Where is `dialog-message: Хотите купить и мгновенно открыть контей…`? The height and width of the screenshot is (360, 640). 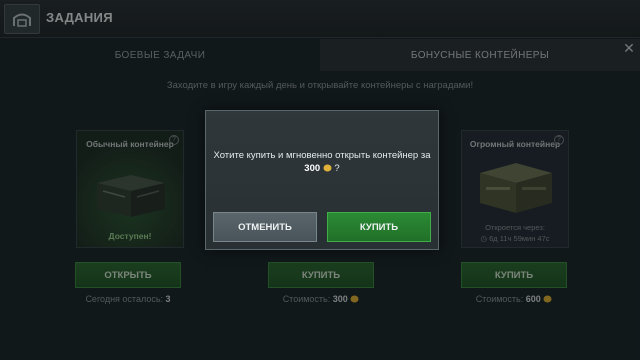
dialog-message: Хотите купить и мгновенно открыть контей… is located at coordinates (322, 162).